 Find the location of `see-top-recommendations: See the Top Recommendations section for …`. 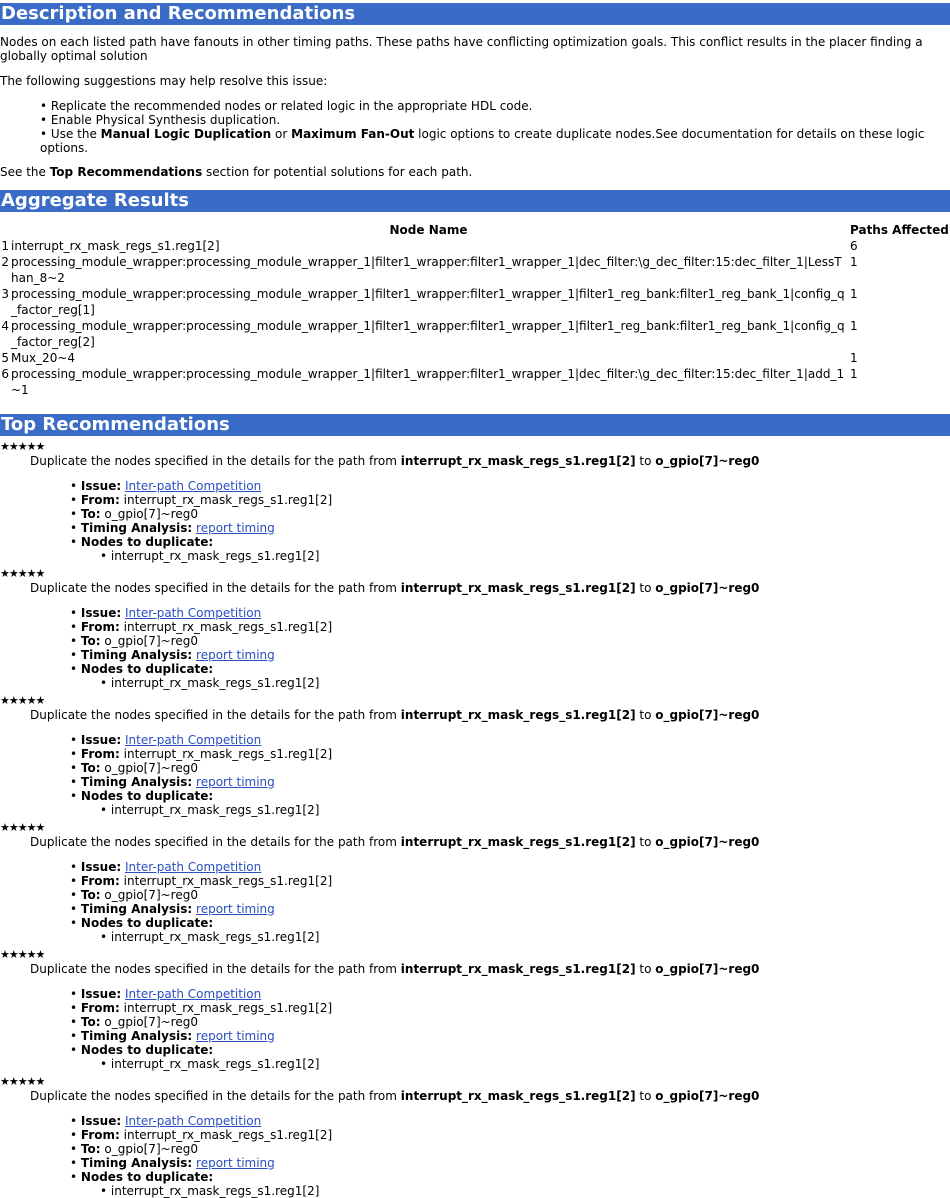

see-top-recommendations: See the Top Recommendations section for … is located at coordinates (475, 172).